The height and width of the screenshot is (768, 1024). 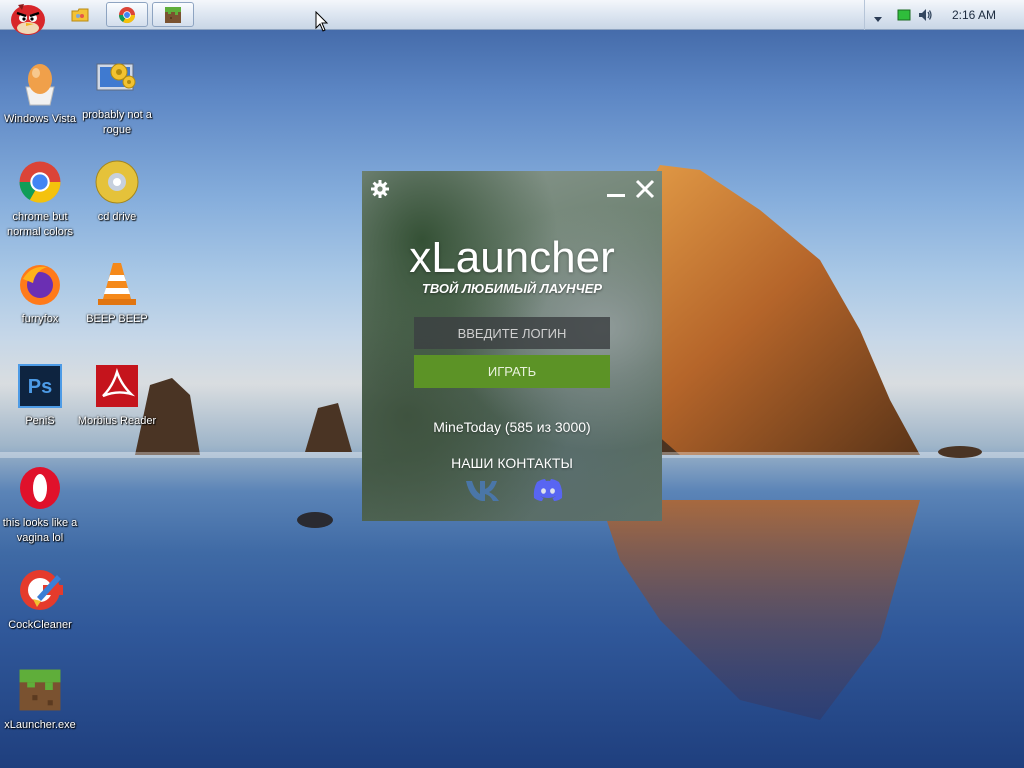 I want to click on taskbar-clock: 2:16 AM, so click(x=974, y=15).